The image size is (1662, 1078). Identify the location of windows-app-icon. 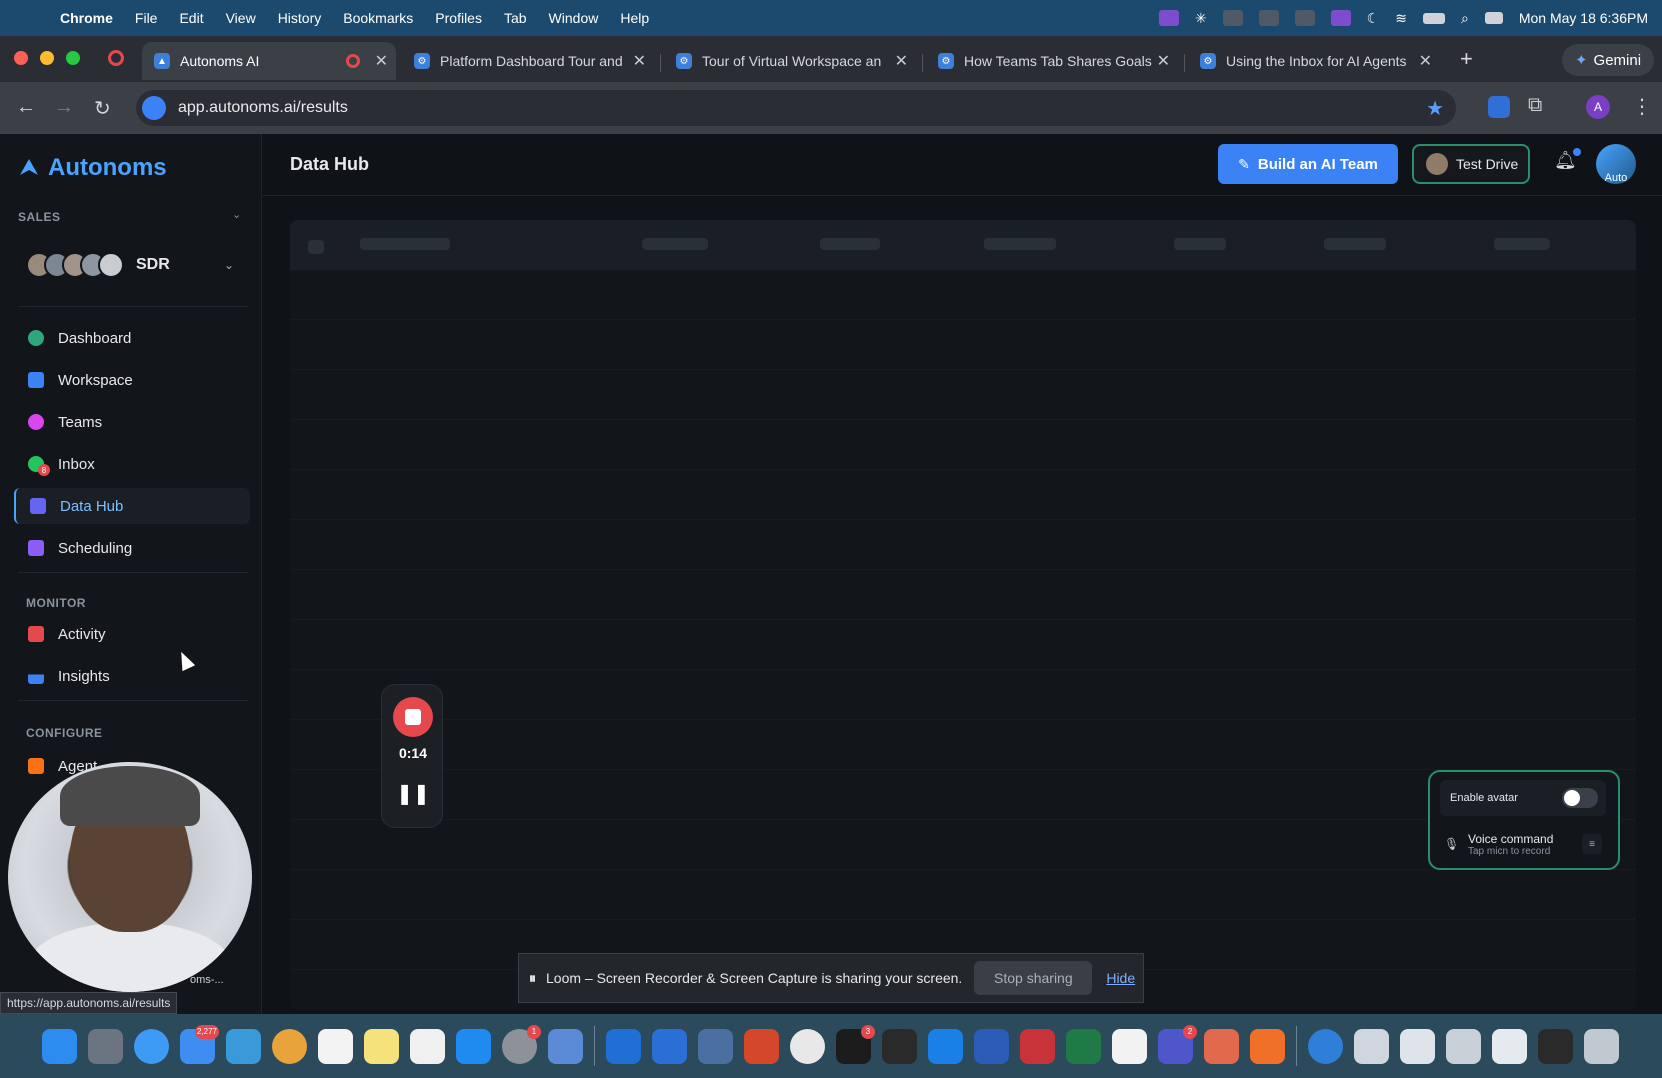
(623, 1046).